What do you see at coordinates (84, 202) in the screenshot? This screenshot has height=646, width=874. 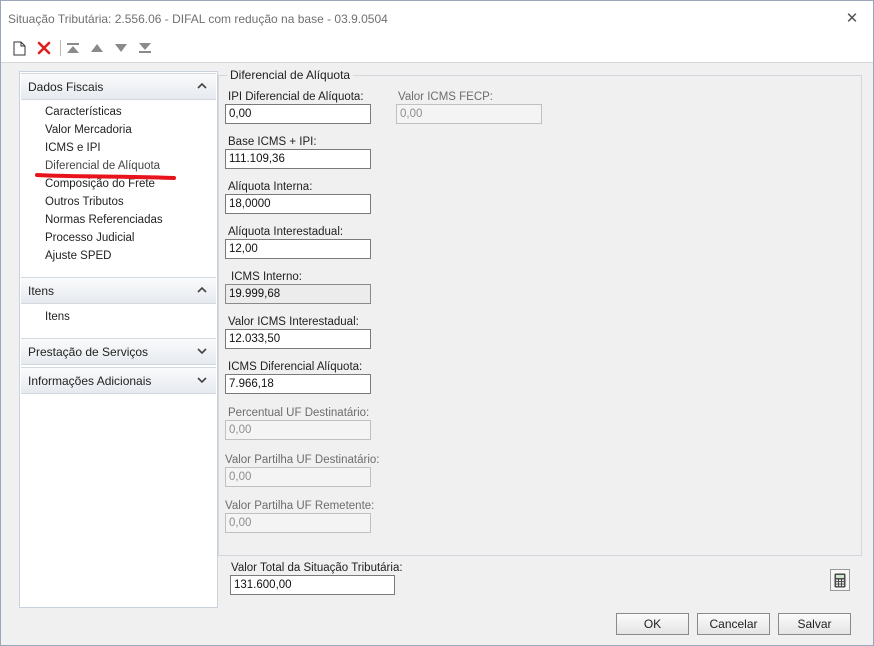 I see `sidebar-item-outros-tributos: Outros Tributos` at bounding box center [84, 202].